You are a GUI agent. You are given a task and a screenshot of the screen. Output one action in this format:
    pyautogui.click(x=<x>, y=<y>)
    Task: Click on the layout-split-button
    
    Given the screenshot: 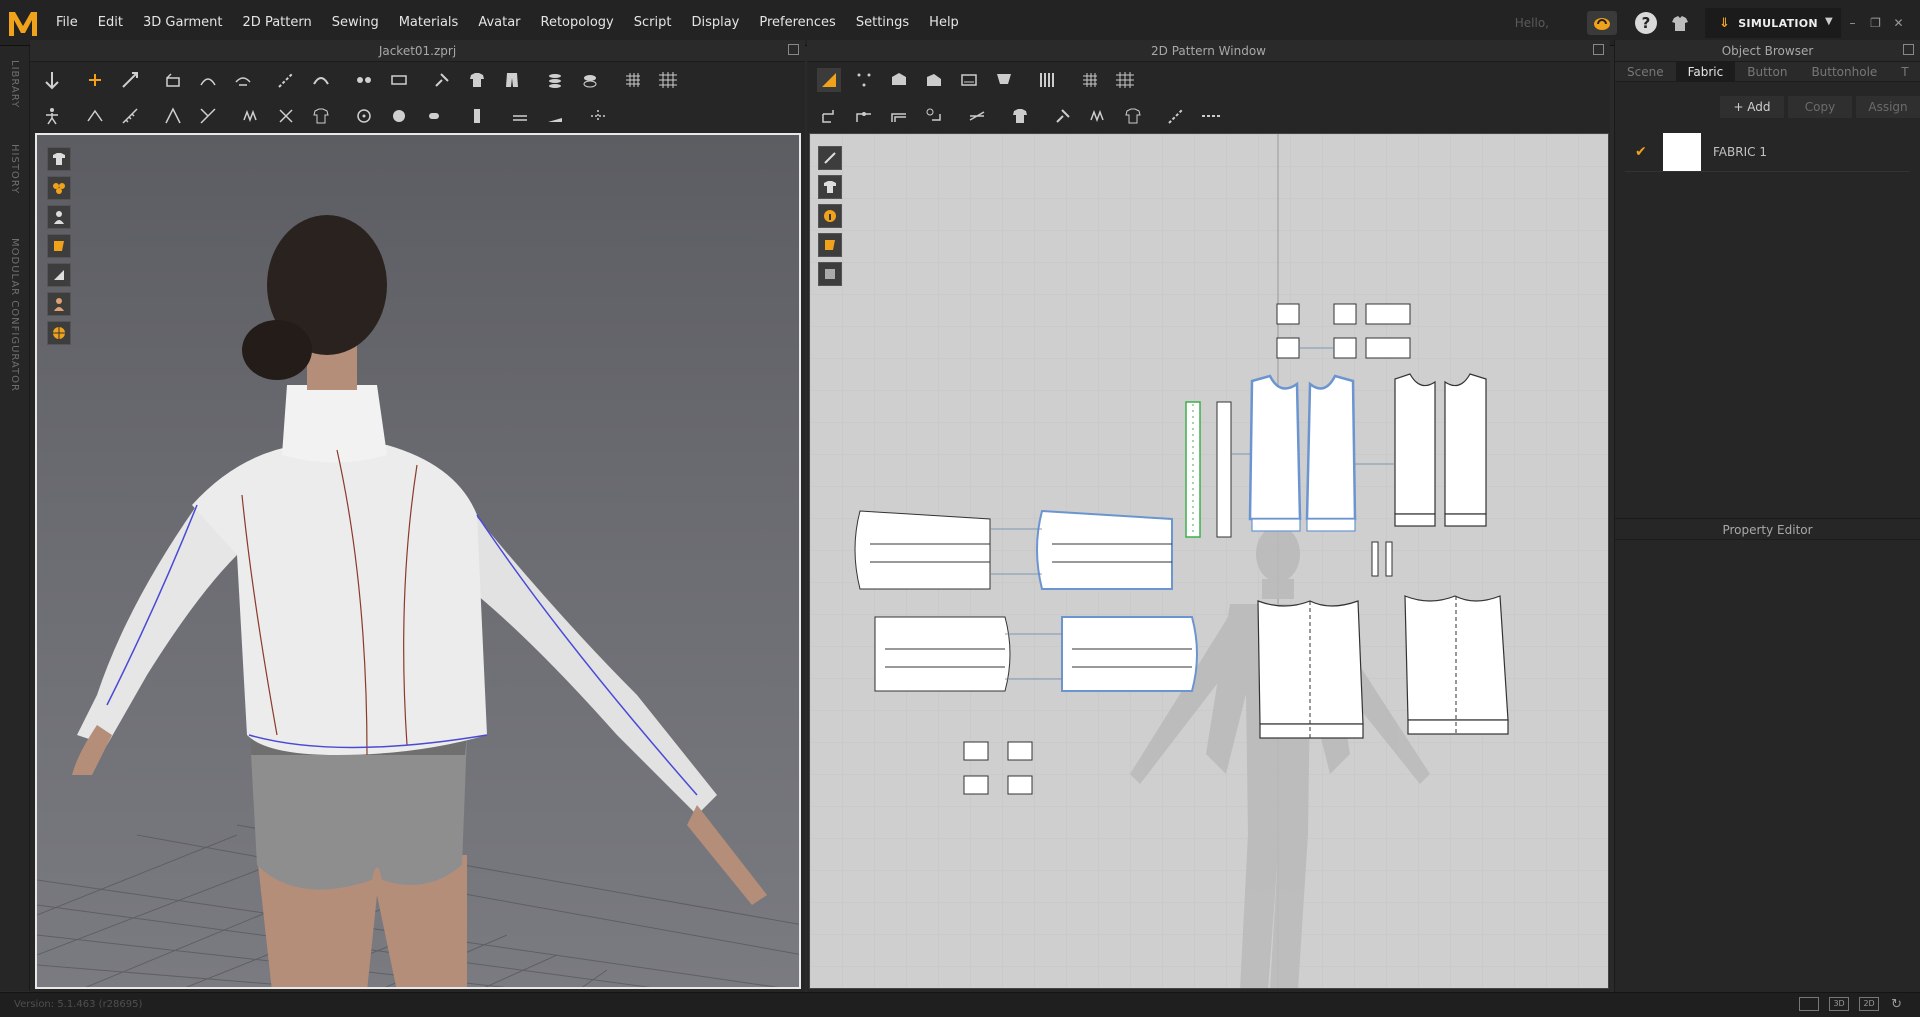 What is the action you would take?
    pyautogui.click(x=1809, y=1004)
    